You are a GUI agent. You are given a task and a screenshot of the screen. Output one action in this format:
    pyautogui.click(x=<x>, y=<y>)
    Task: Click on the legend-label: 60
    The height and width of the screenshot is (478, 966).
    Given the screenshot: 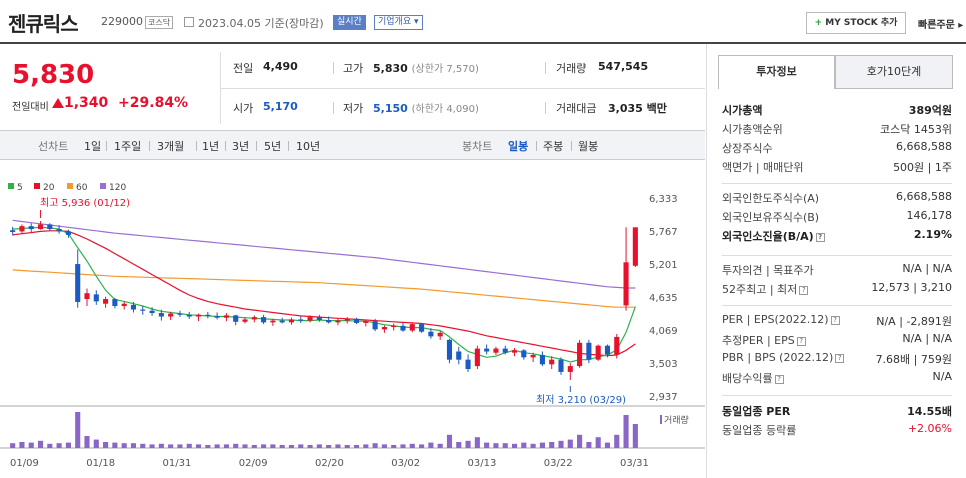 What is the action you would take?
    pyautogui.click(x=82, y=188)
    